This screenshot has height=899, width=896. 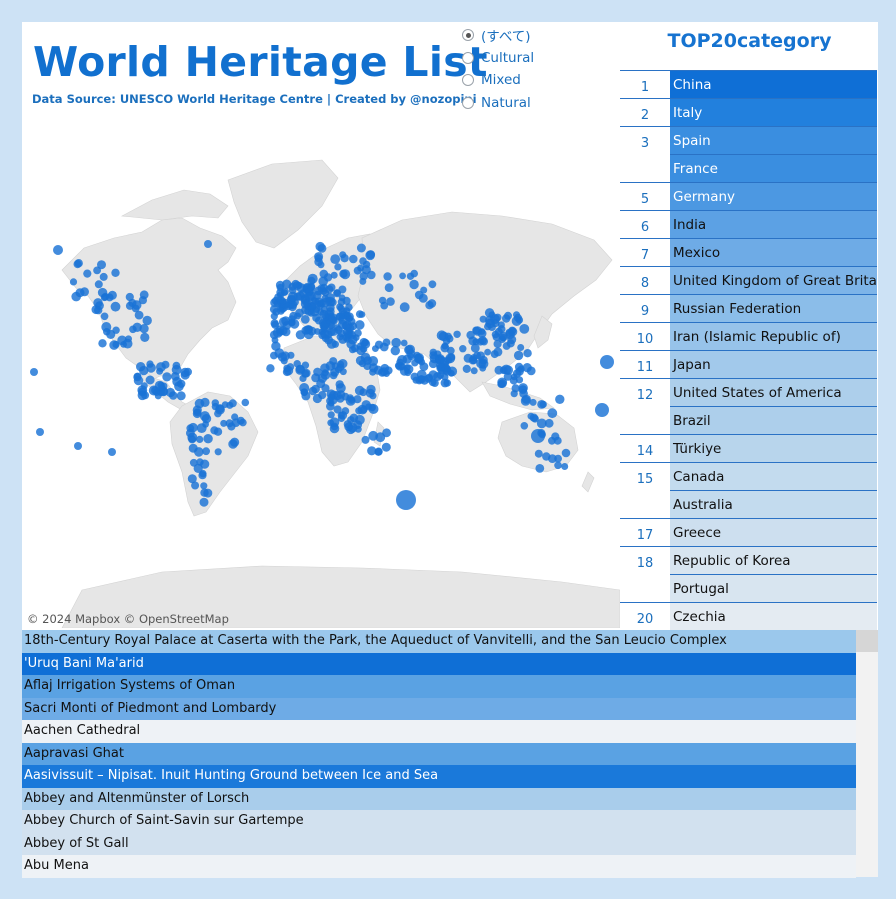 What do you see at coordinates (439, 663) in the screenshot?
I see `site-list-item: 'Uruq Bani Ma'arid` at bounding box center [439, 663].